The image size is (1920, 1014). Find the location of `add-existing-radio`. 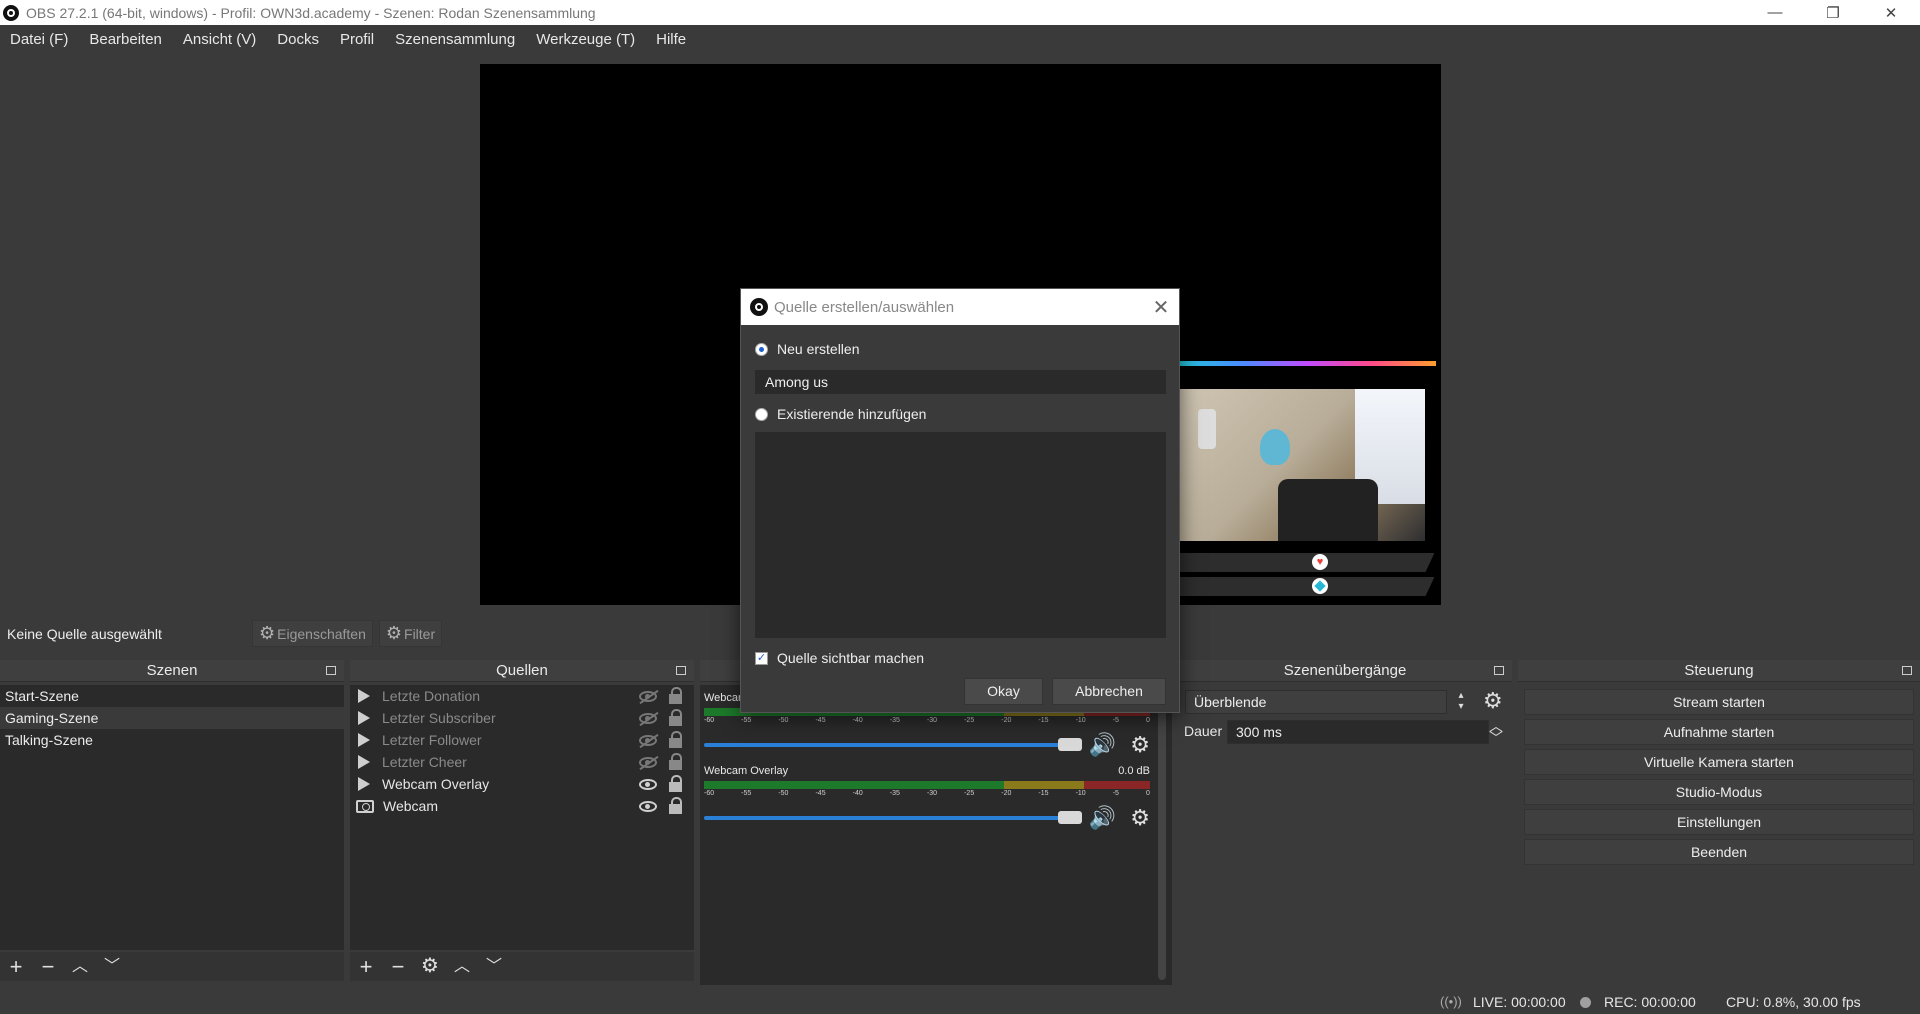

add-existing-radio is located at coordinates (761, 414).